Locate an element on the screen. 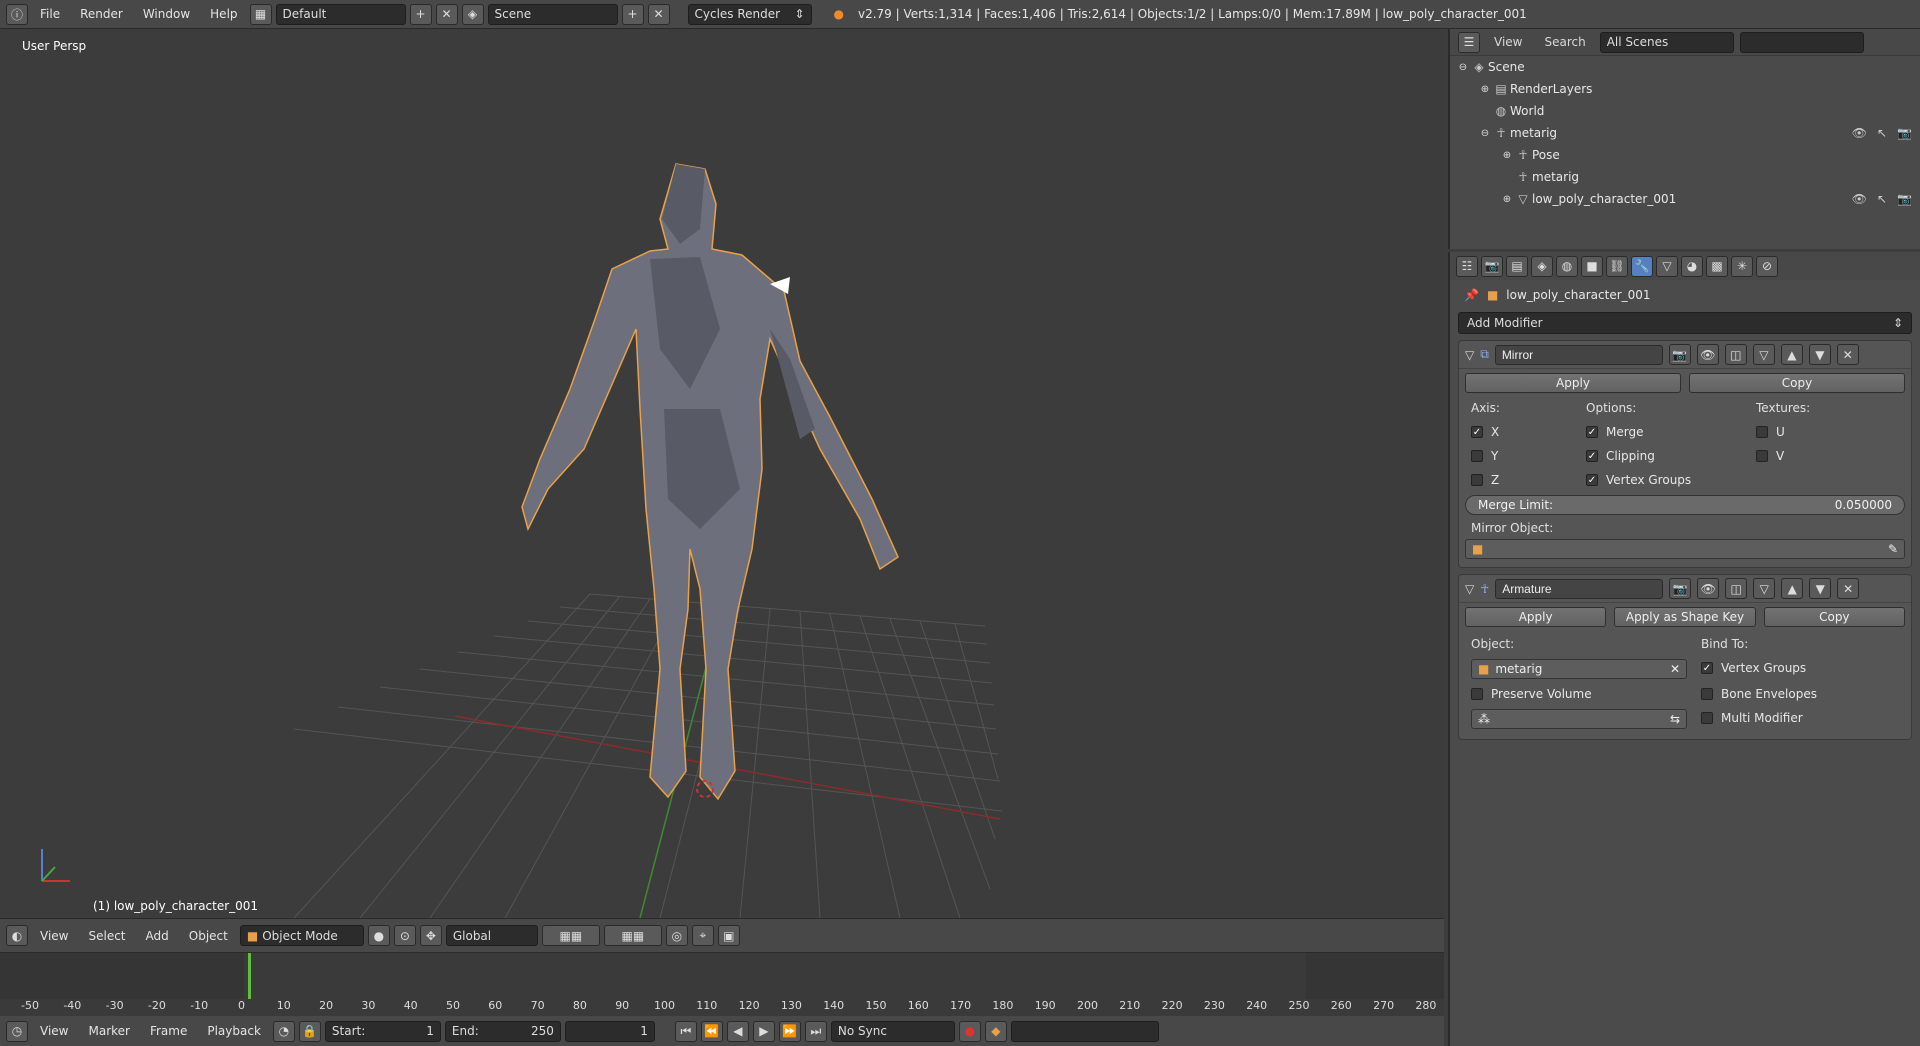 The height and width of the screenshot is (1046, 1920). menu-help: Help is located at coordinates (223, 14).